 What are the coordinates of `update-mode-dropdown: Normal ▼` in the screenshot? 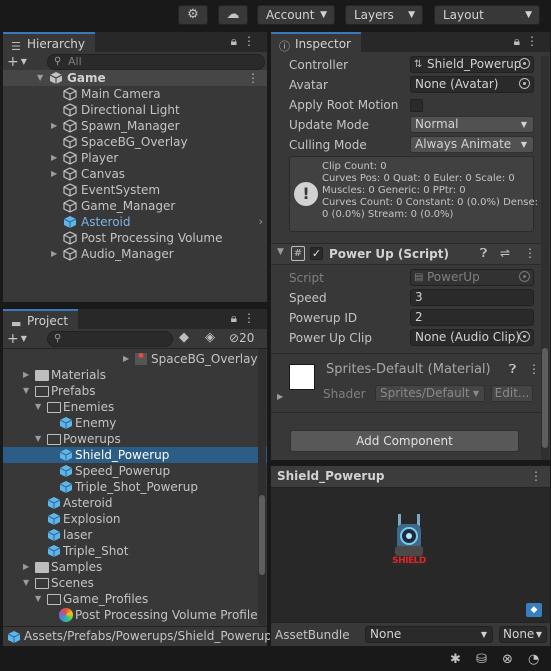 It's located at (472, 124).